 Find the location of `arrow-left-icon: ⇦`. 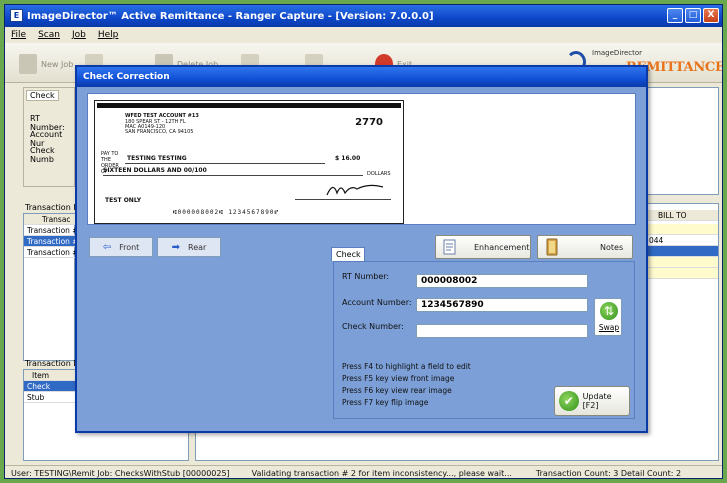

arrow-left-icon: ⇦ is located at coordinates (107, 247).